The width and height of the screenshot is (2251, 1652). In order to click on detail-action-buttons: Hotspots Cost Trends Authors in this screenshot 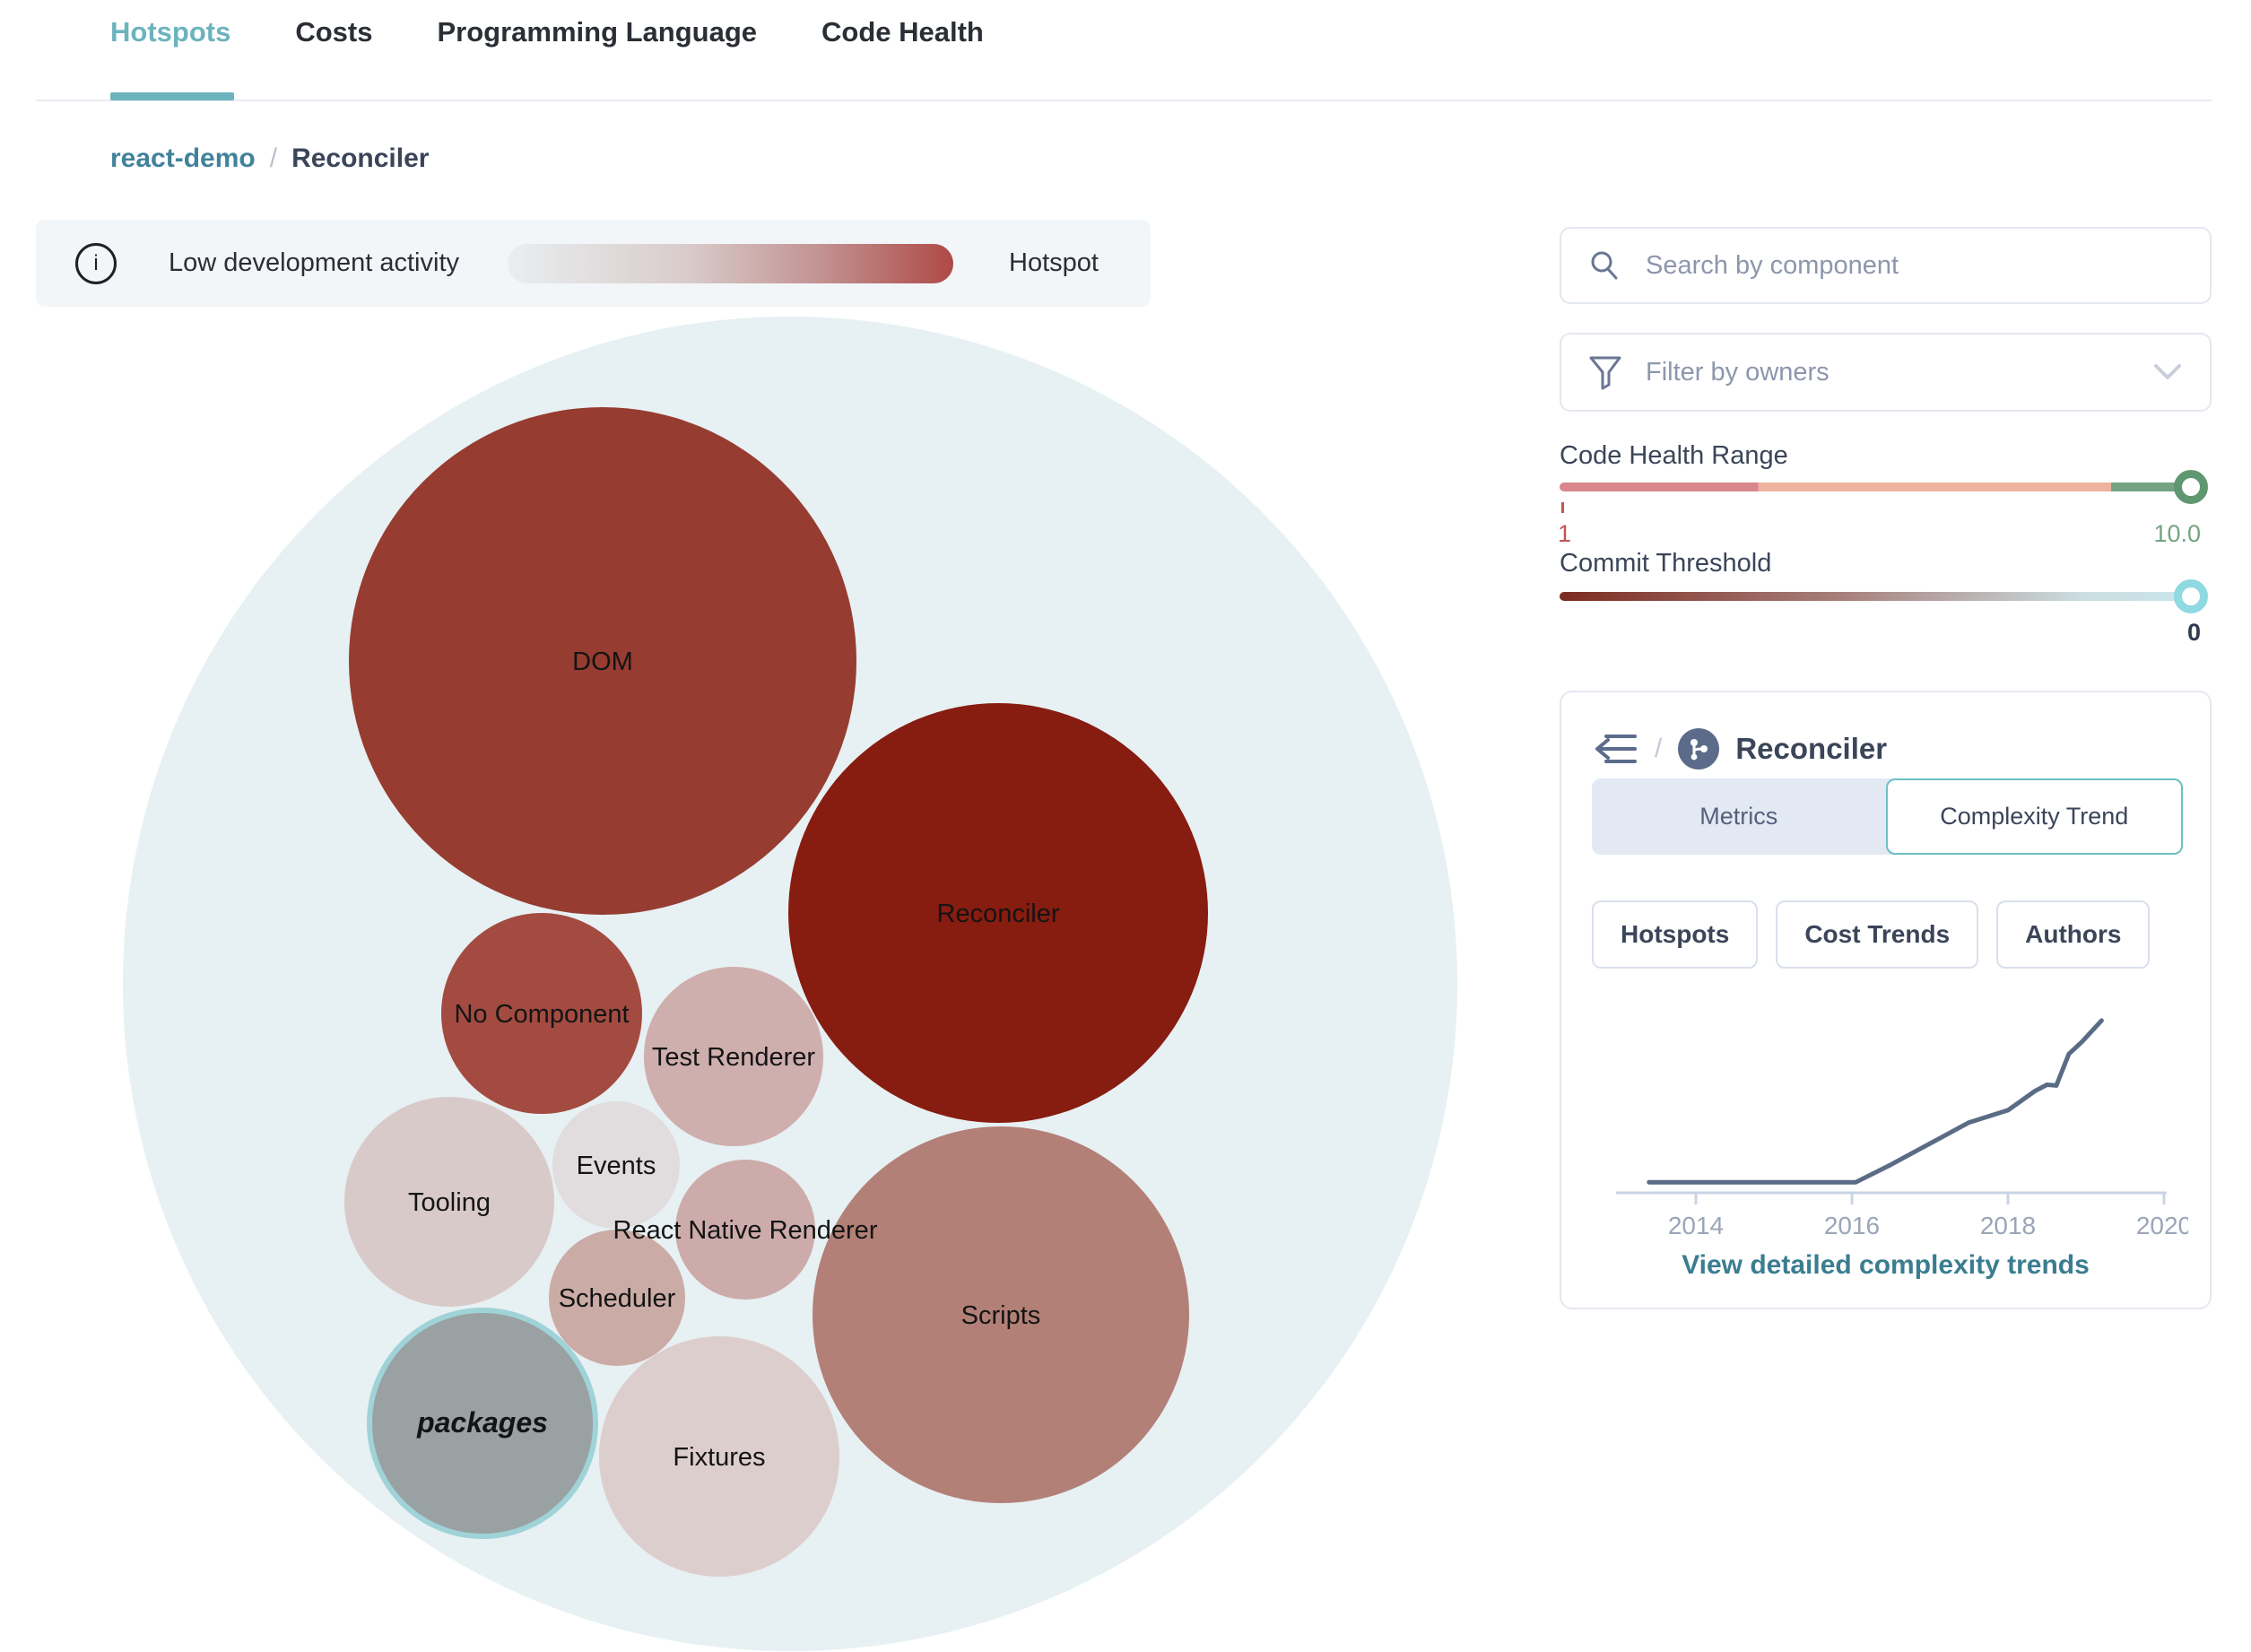, I will do `click(1871, 934)`.